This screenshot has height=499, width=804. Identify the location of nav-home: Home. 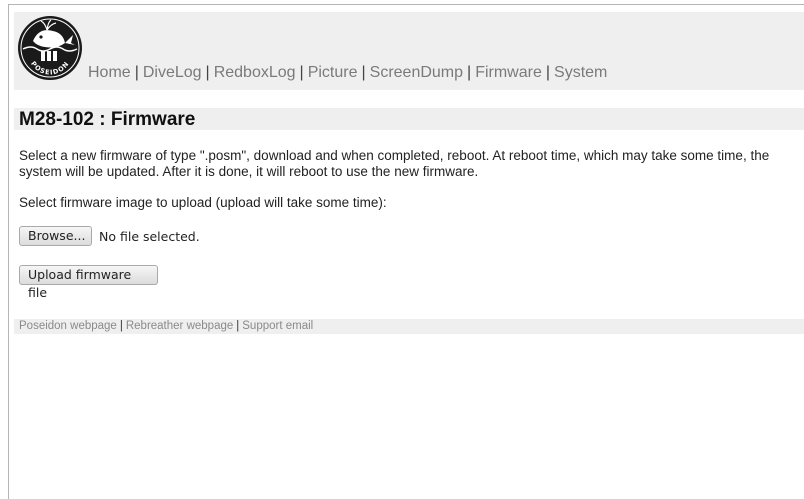
(109, 72).